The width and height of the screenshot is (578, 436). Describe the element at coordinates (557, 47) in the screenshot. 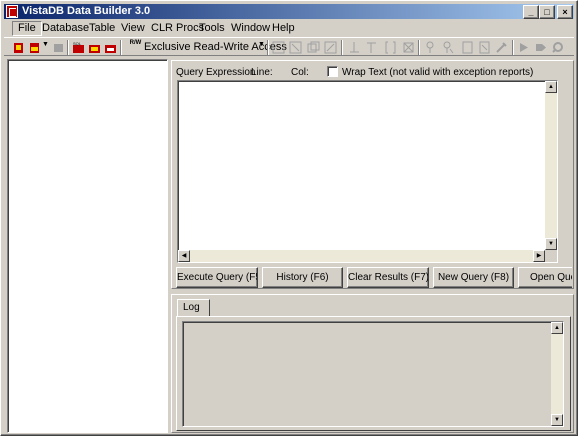

I see `settings-icon` at that location.